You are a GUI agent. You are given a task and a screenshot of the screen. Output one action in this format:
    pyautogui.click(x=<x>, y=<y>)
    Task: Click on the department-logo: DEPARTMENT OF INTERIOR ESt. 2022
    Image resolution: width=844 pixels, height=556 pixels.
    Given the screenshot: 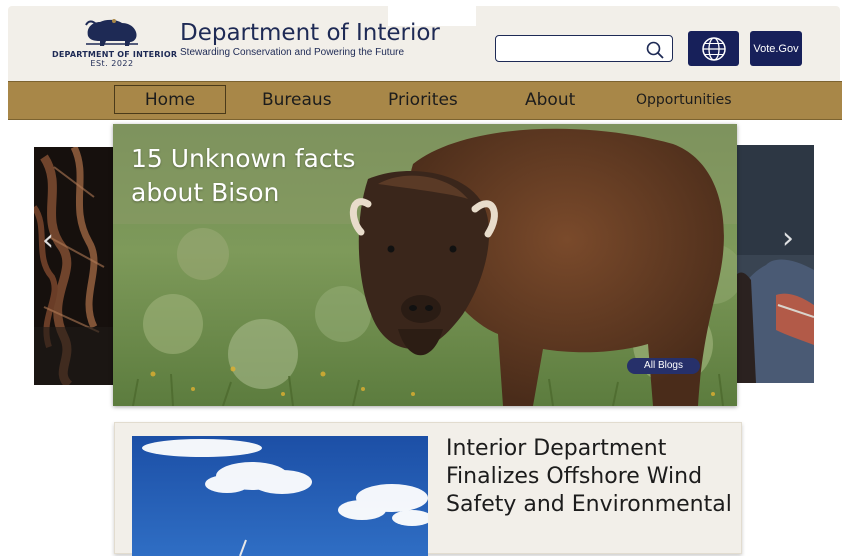 What is the action you would take?
    pyautogui.click(x=115, y=49)
    